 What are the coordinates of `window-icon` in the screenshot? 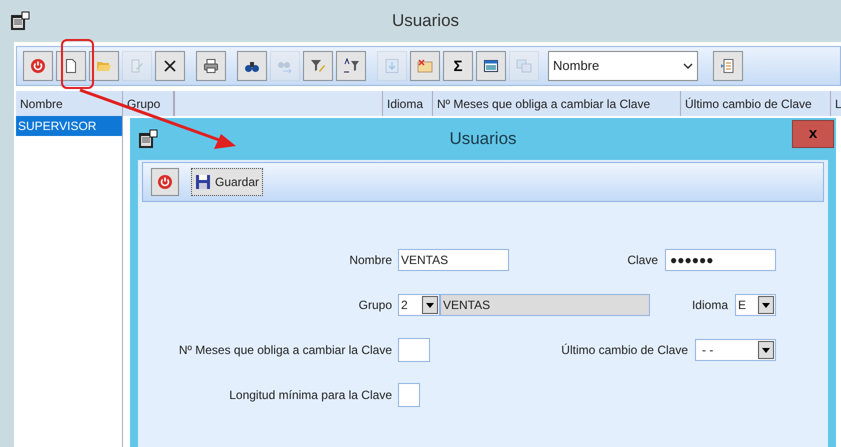 It's located at (491, 66).